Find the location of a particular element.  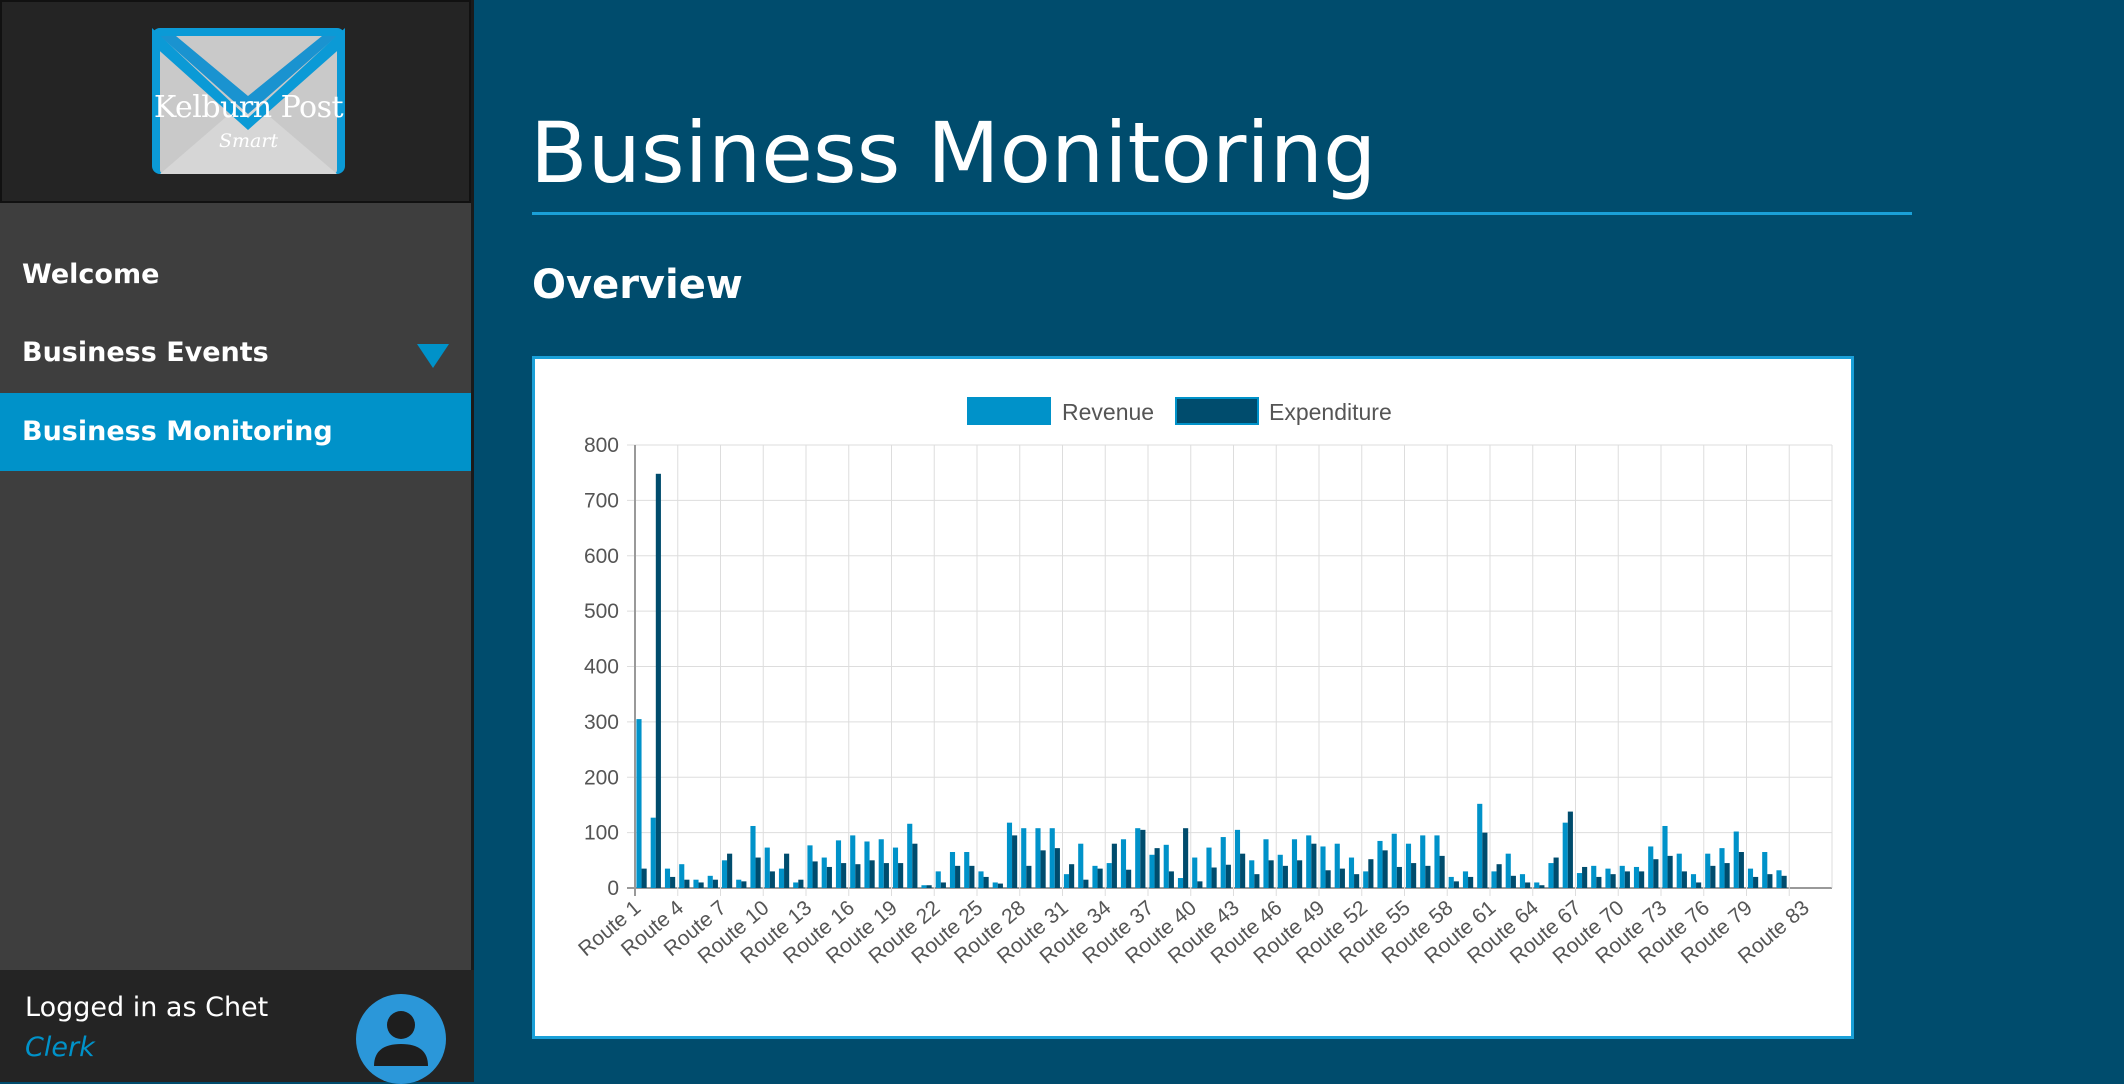

caret-down-icon is located at coordinates (433, 356).